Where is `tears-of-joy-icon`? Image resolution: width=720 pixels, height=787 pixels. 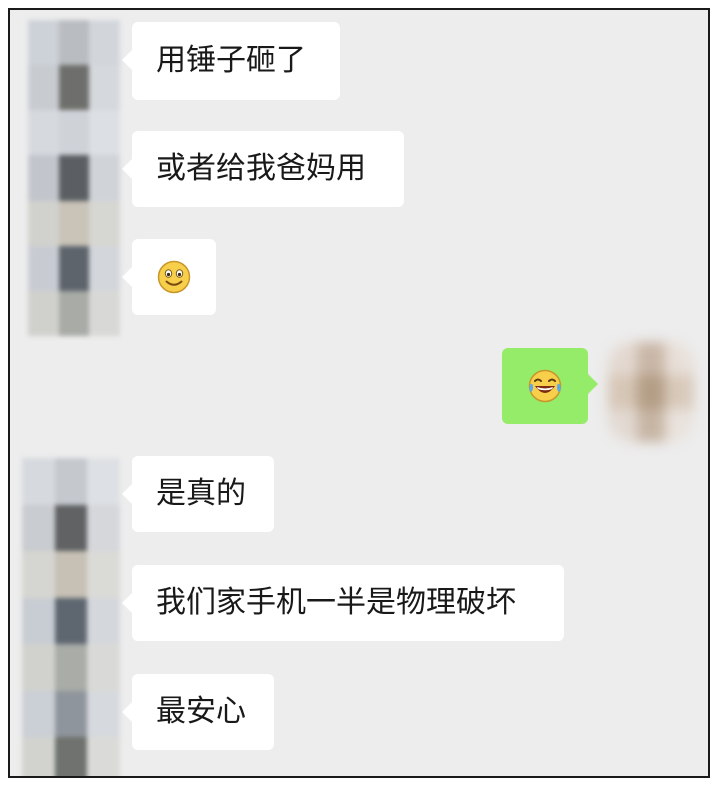
tears-of-joy-icon is located at coordinates (545, 386).